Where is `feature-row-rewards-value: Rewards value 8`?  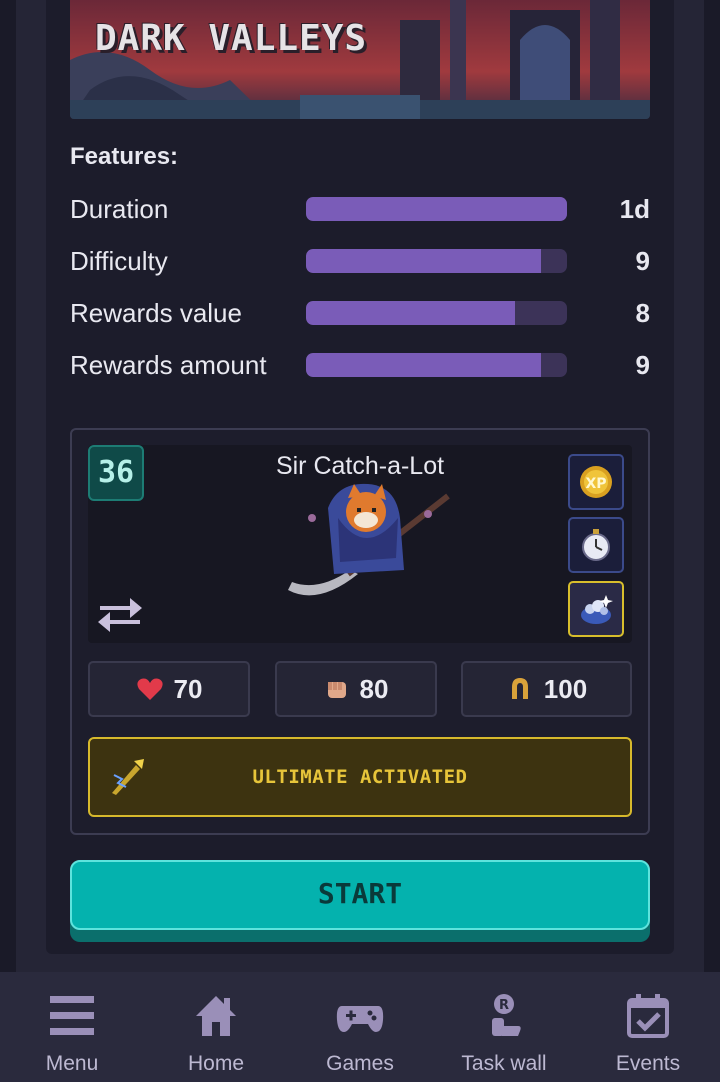 feature-row-rewards-value: Rewards value 8 is located at coordinates (360, 313).